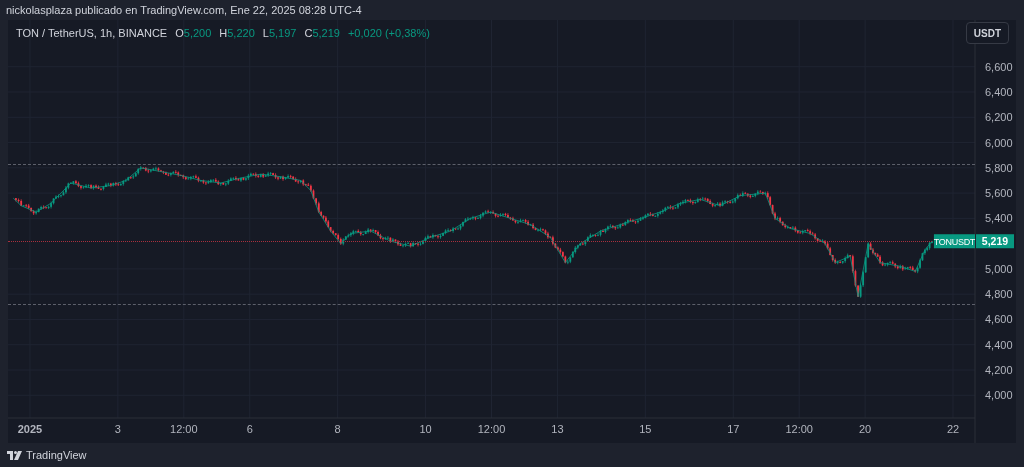  What do you see at coordinates (92, 33) in the screenshot?
I see `symbol-label: TON / TetherUS, 1h, BINANCE` at bounding box center [92, 33].